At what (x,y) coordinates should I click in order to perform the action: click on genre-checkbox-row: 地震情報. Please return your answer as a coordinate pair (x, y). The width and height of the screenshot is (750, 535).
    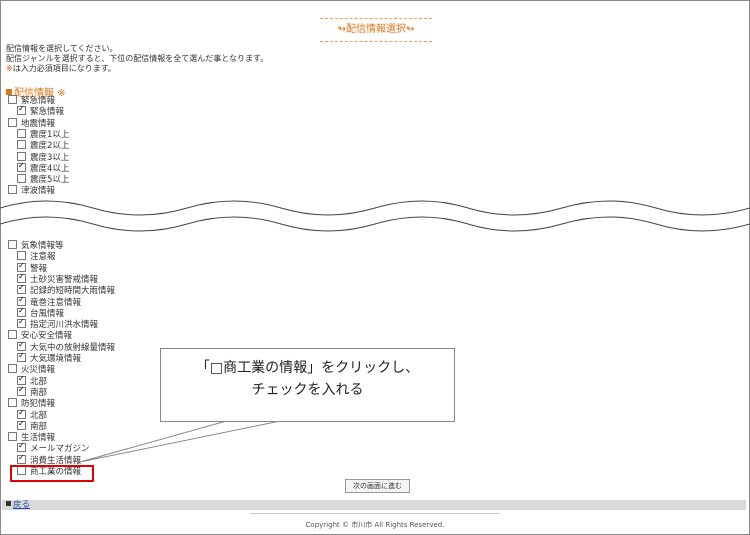
    Looking at the image, I should click on (31, 123).